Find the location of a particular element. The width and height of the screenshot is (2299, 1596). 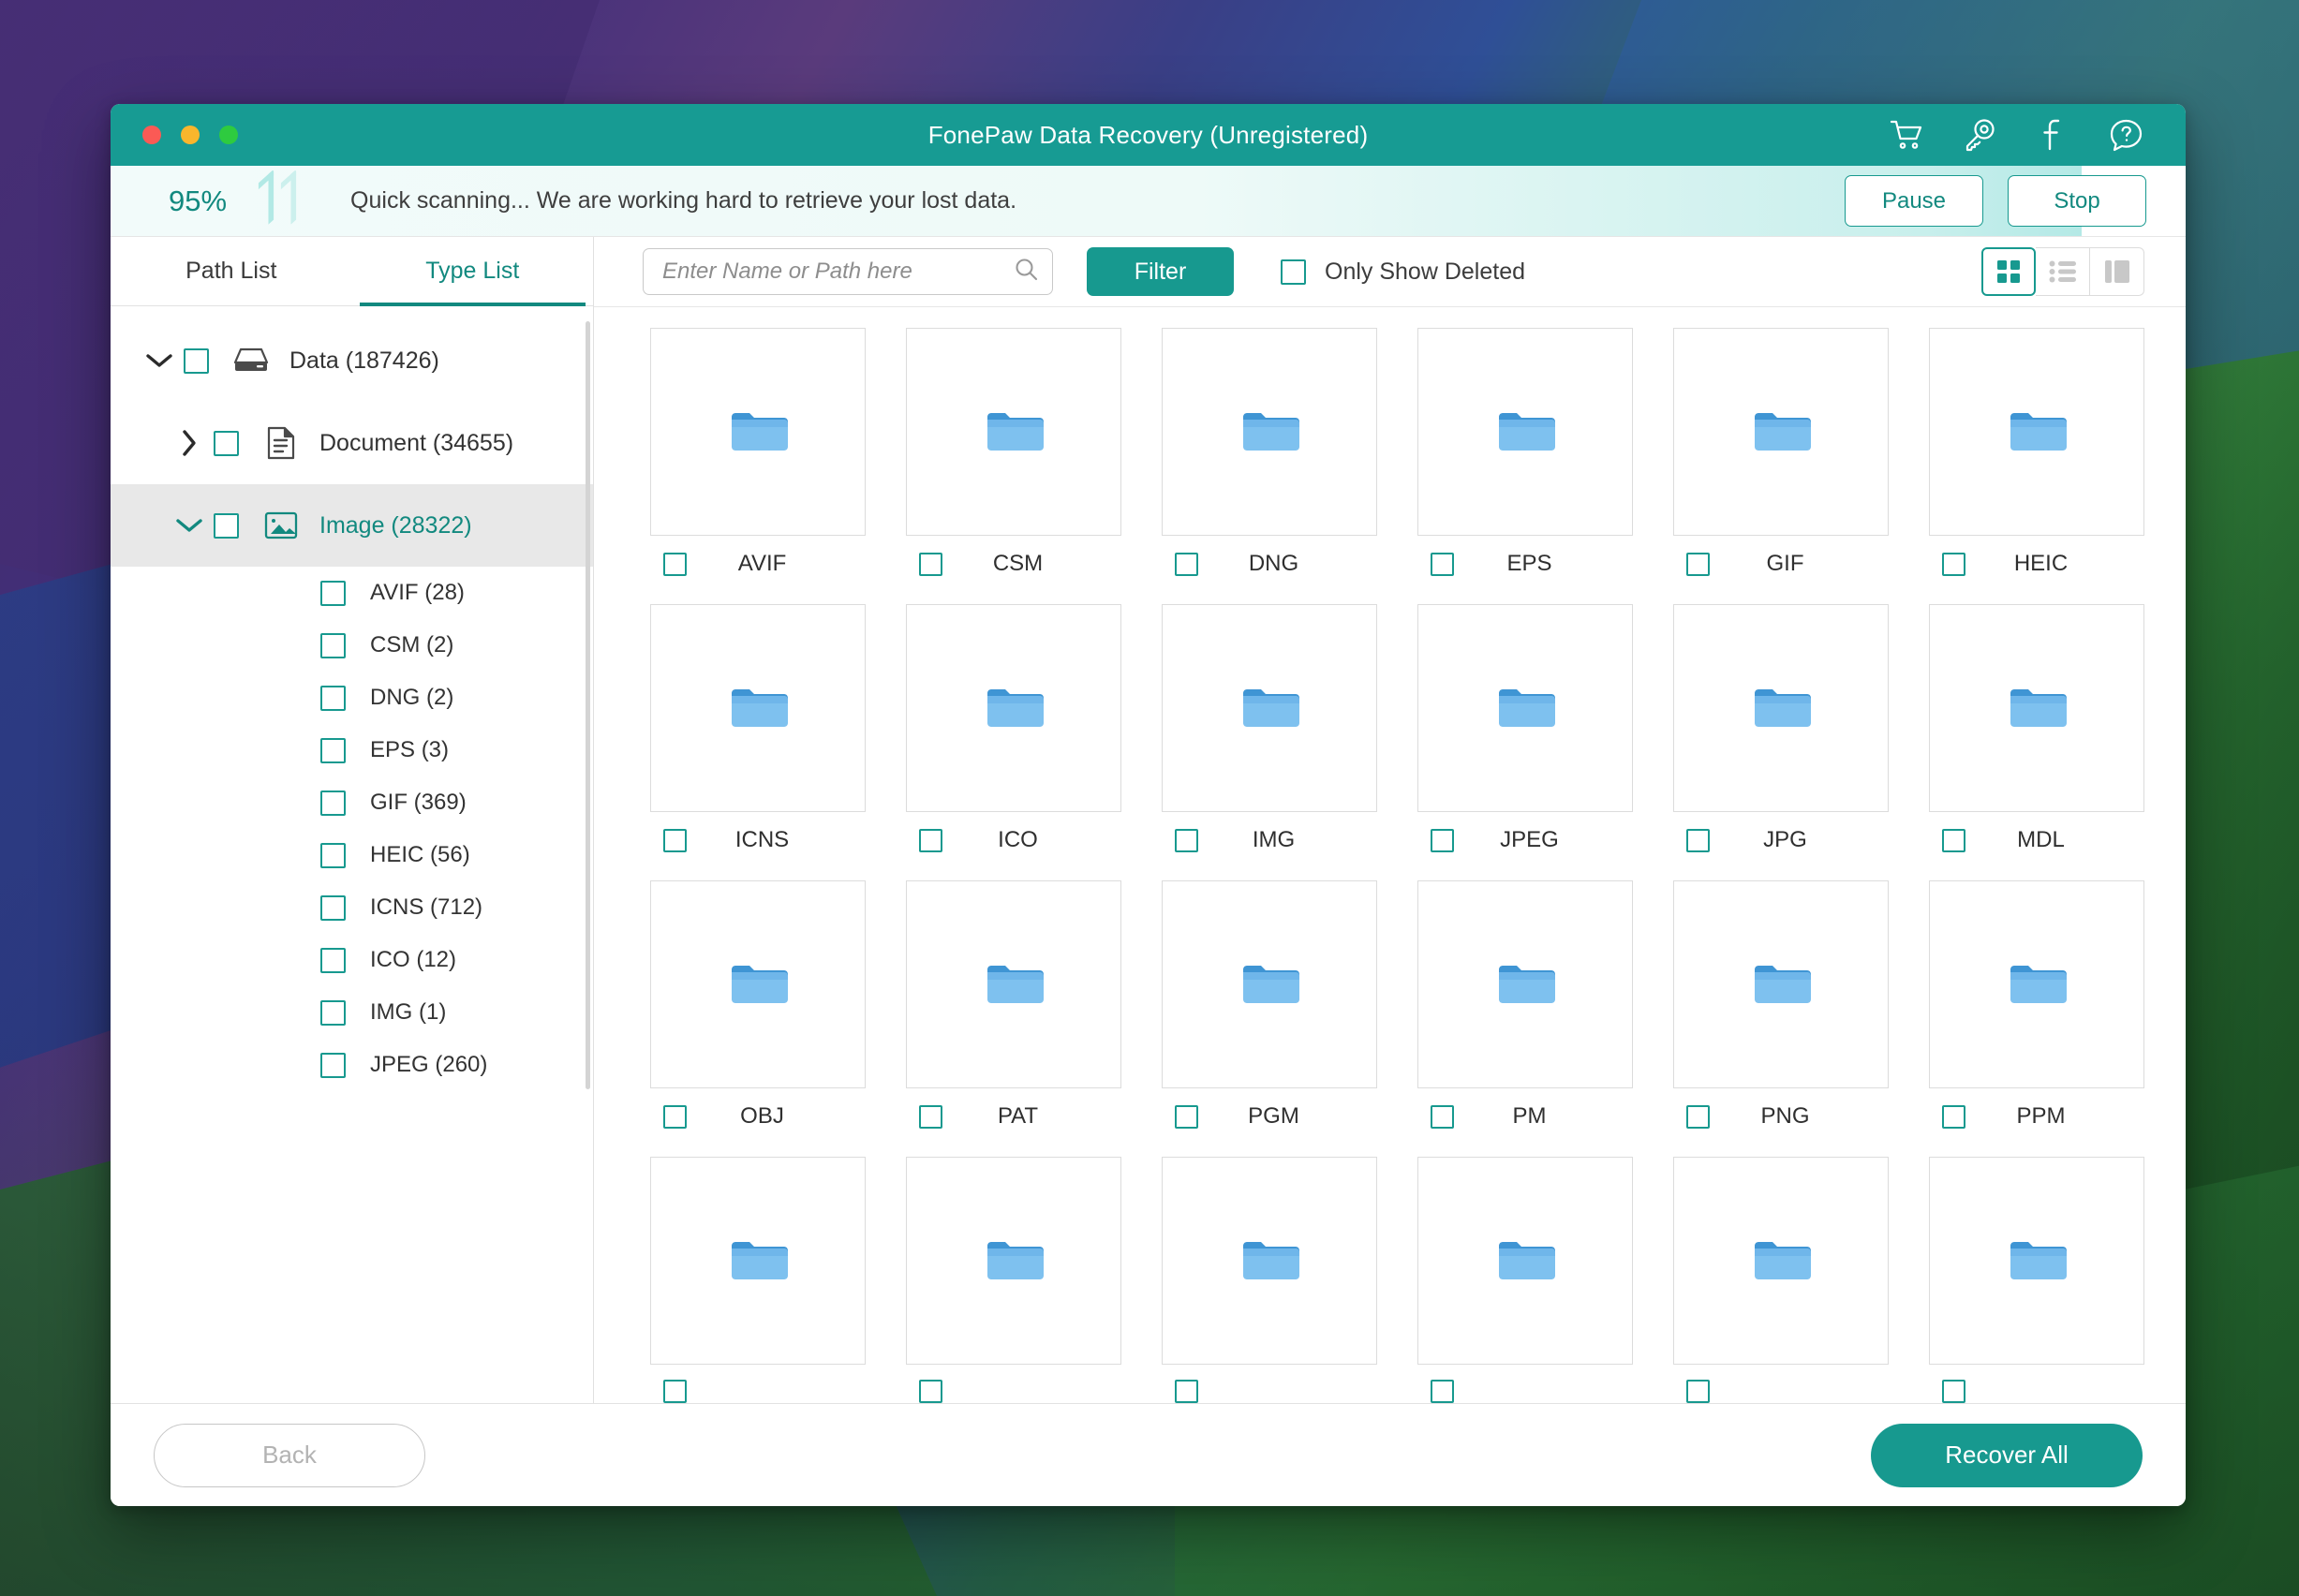

tree-leaf-dng: DNG (2) is located at coordinates (352, 698).